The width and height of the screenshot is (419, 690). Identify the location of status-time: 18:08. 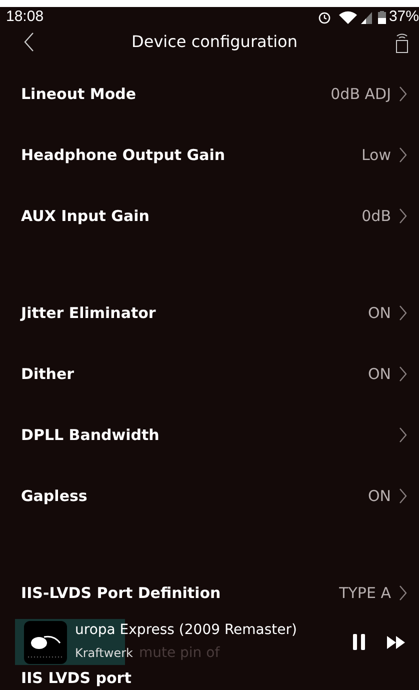
(25, 17).